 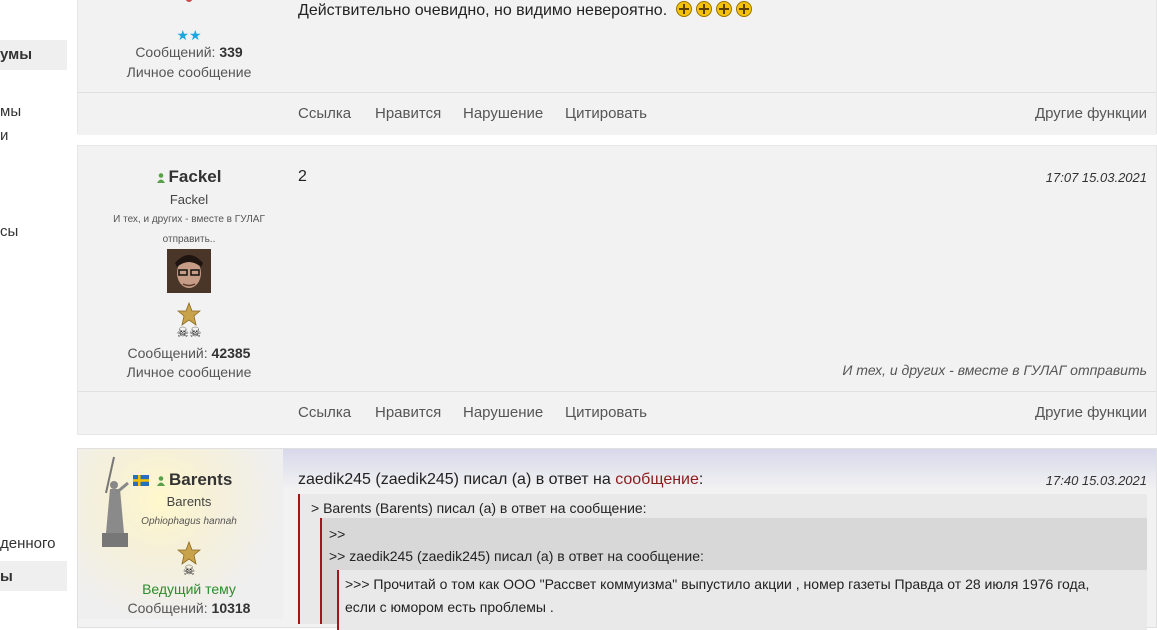 I want to click on sidebar-item-5: денного, so click(x=28, y=543).